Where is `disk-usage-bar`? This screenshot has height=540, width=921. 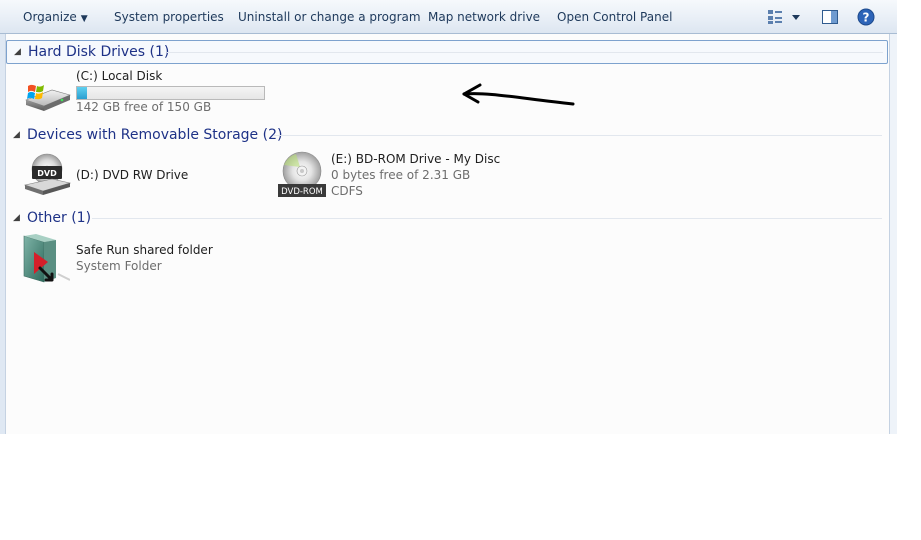 disk-usage-bar is located at coordinates (170, 93).